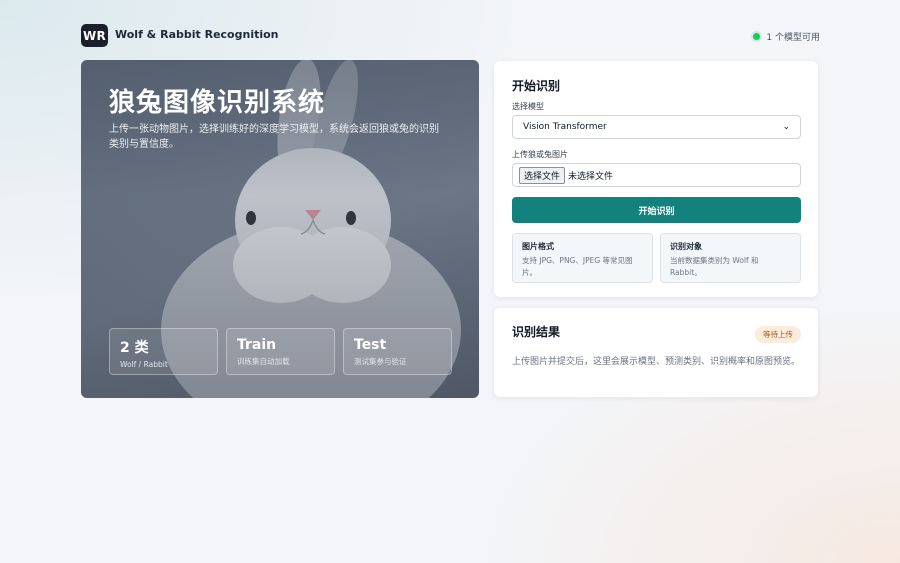 The width and height of the screenshot is (900, 563). I want to click on stat-label: 测试集参与验证, so click(380, 361).